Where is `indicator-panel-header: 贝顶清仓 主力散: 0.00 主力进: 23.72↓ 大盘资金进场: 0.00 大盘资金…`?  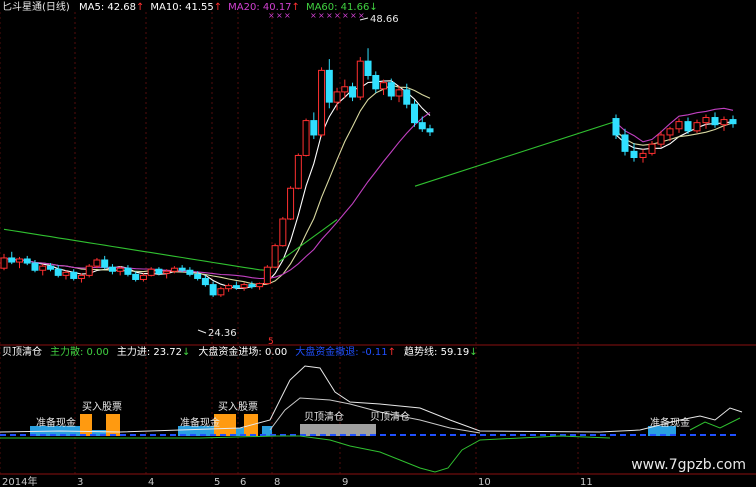 indicator-panel-header: 贝顶清仓 主力散: 0.00 主力进: 23.72↓ 大盘资金进场: 0.00 大盘资金… is located at coordinates (244, 353).